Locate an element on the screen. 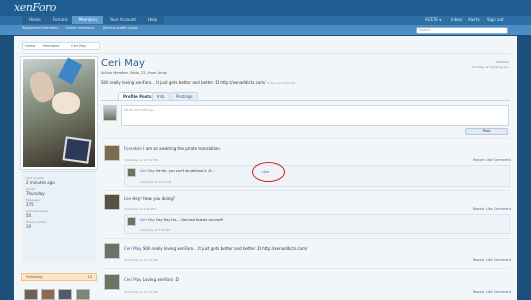 The height and width of the screenshot is (300, 531). tab-your-account: Your Account is located at coordinates (123, 20).